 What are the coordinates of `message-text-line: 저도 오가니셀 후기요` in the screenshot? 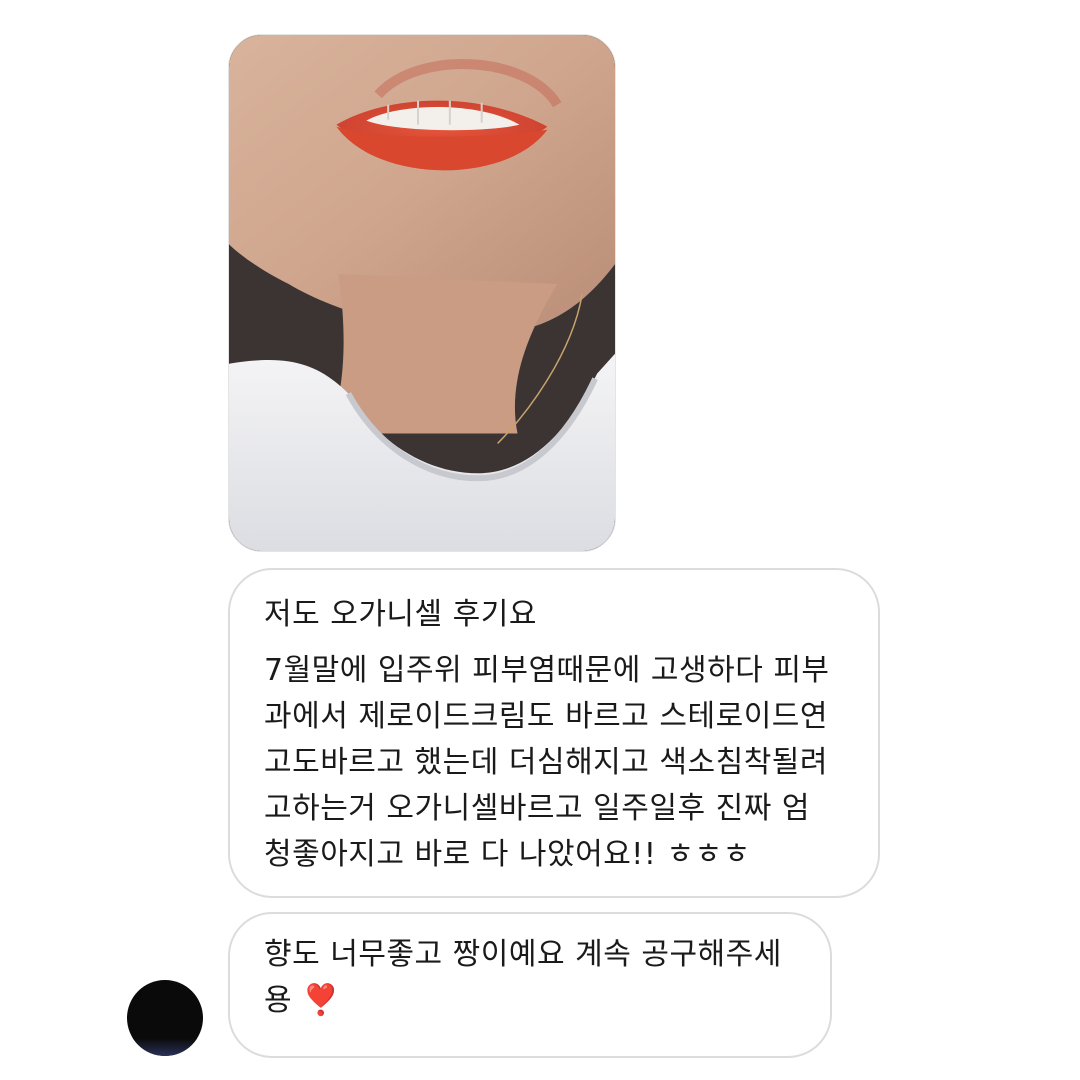 It's located at (400, 614).